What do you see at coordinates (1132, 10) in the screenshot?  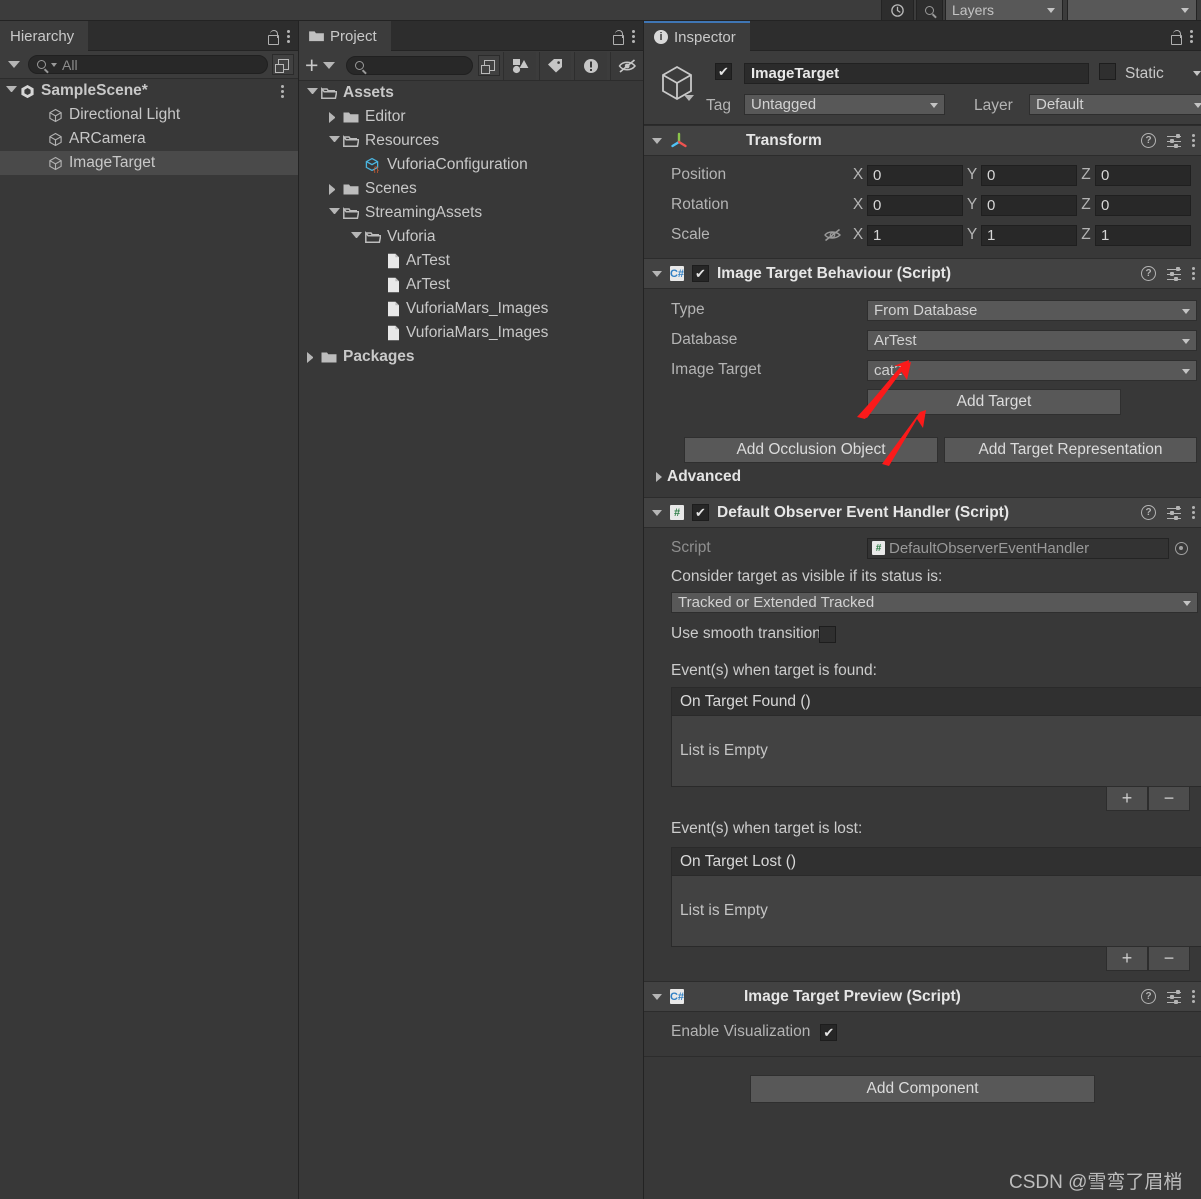 I see `layout-dropdown` at bounding box center [1132, 10].